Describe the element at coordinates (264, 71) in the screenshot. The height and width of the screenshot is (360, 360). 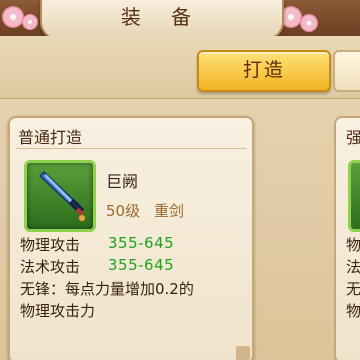
I see `tab-forge: 打造` at that location.